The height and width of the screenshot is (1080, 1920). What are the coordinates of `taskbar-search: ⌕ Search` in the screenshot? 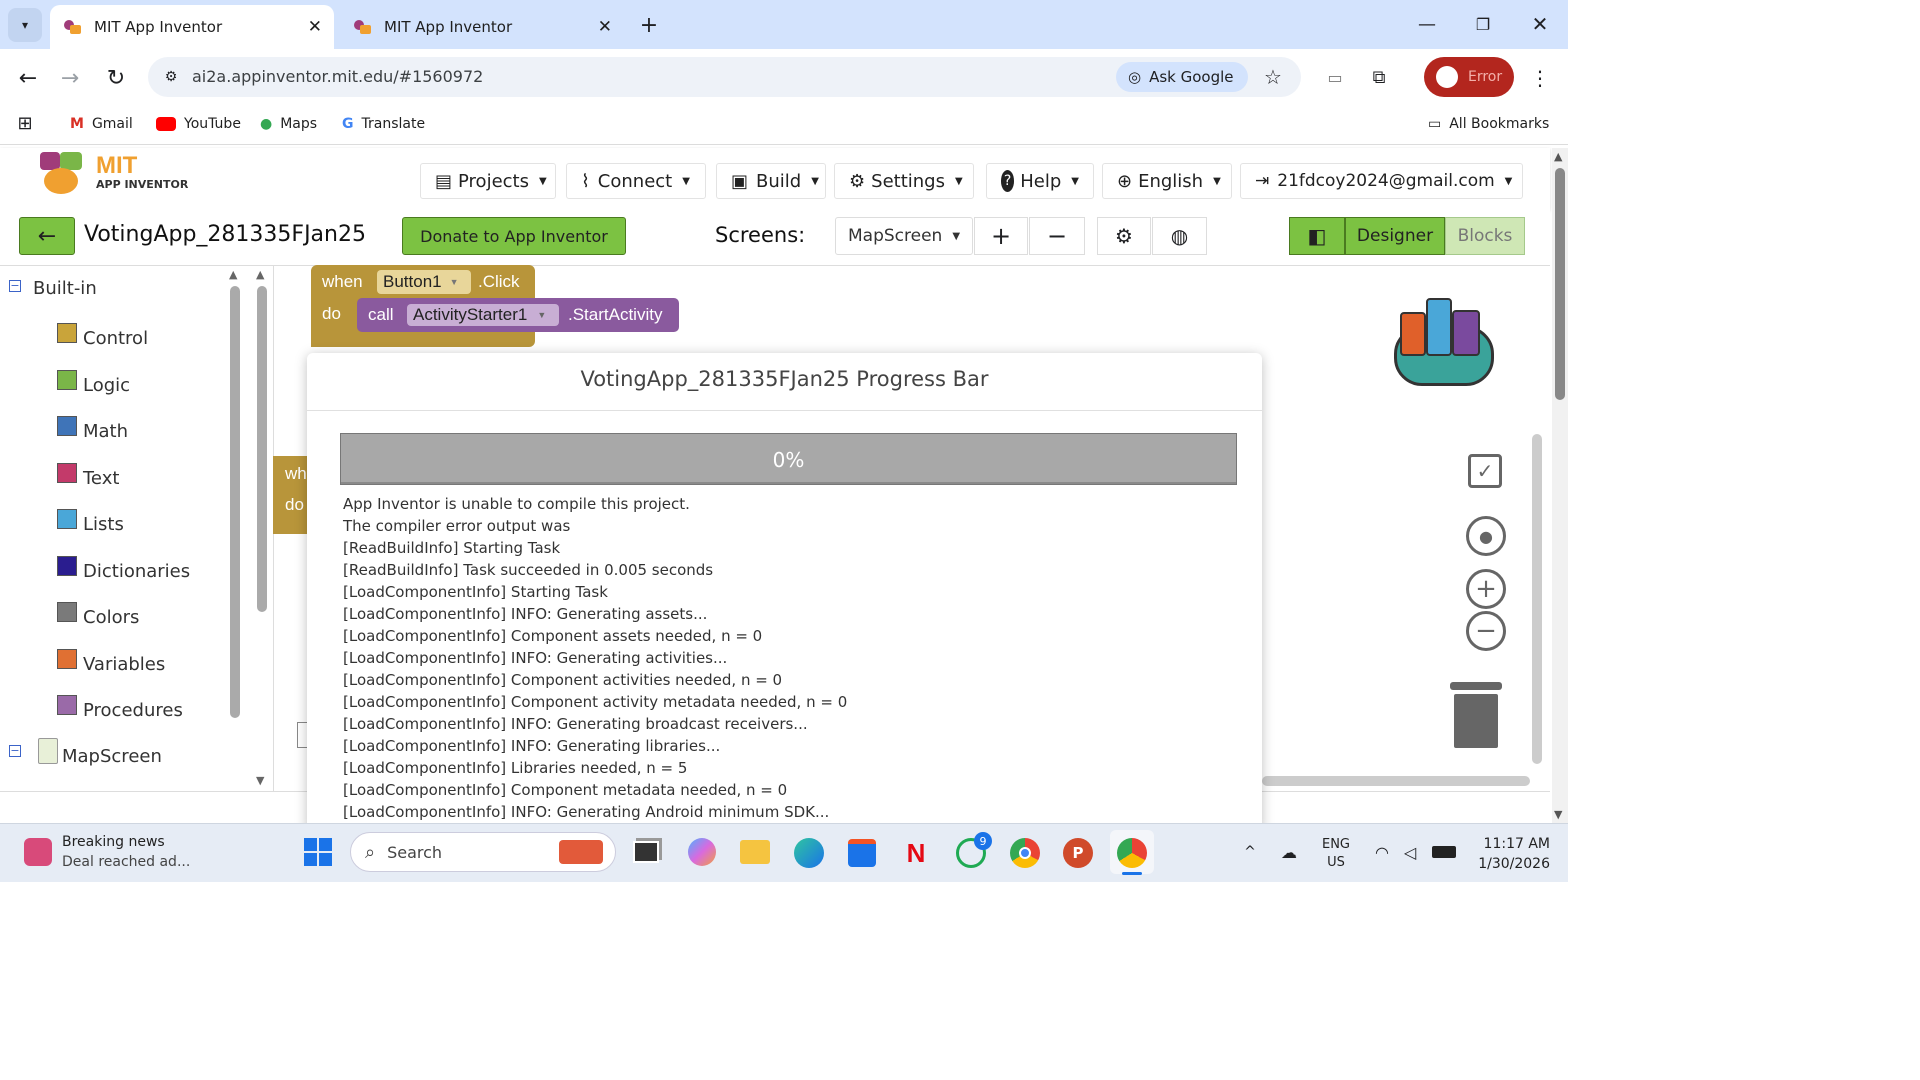 It's located at (483, 852).